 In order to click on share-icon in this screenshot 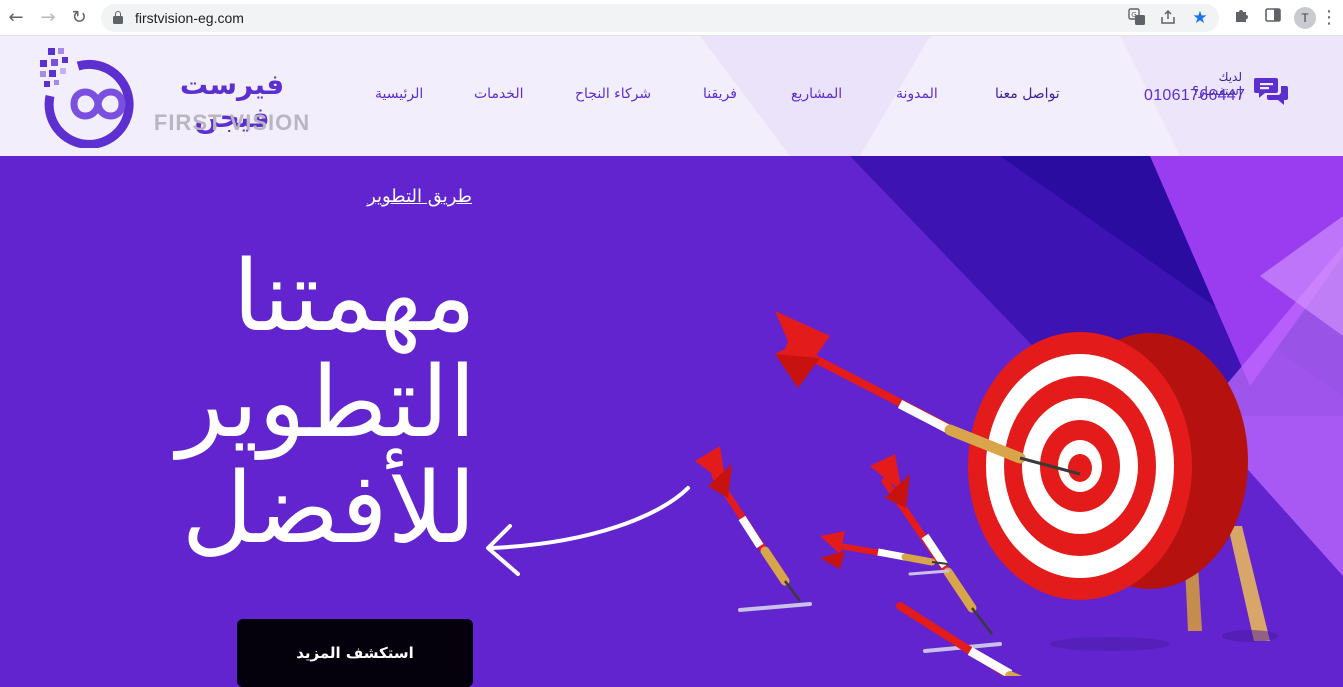, I will do `click(1168, 18)`.